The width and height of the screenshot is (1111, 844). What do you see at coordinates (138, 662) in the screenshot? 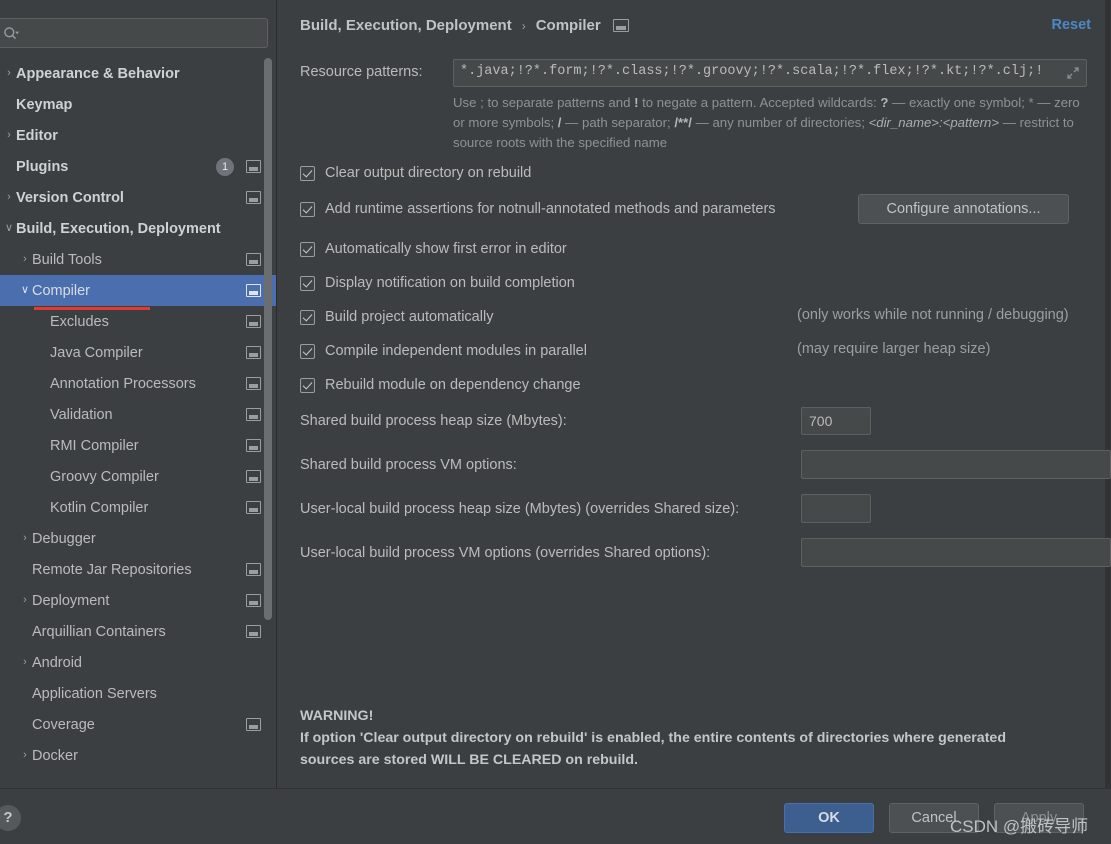
I see `sidebar-item-android: › Android` at bounding box center [138, 662].